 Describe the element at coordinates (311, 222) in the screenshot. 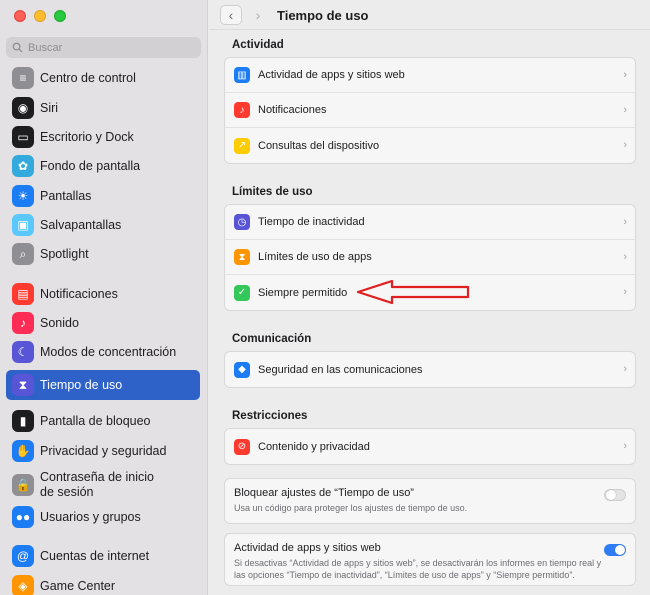

I see `settings-row-label: Tiempo de inactividad` at that location.